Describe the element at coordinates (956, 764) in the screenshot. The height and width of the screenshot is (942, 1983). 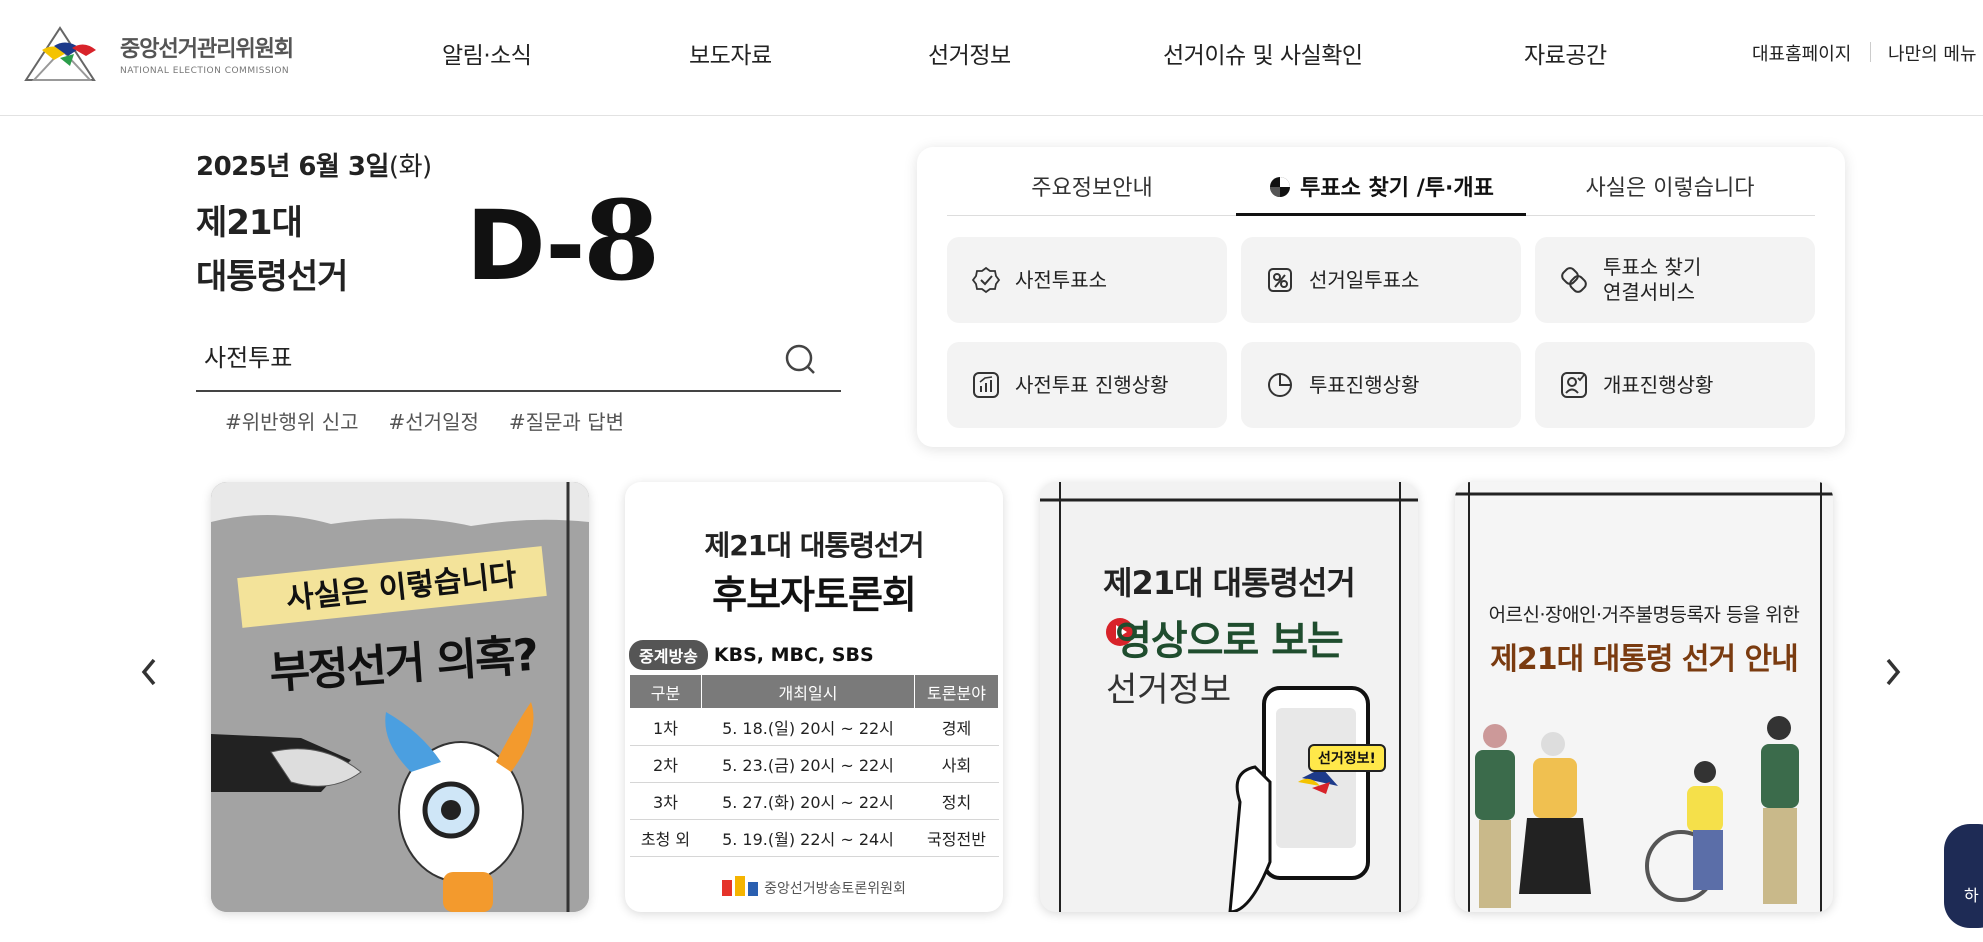
I see `table-cell: 사회` at that location.